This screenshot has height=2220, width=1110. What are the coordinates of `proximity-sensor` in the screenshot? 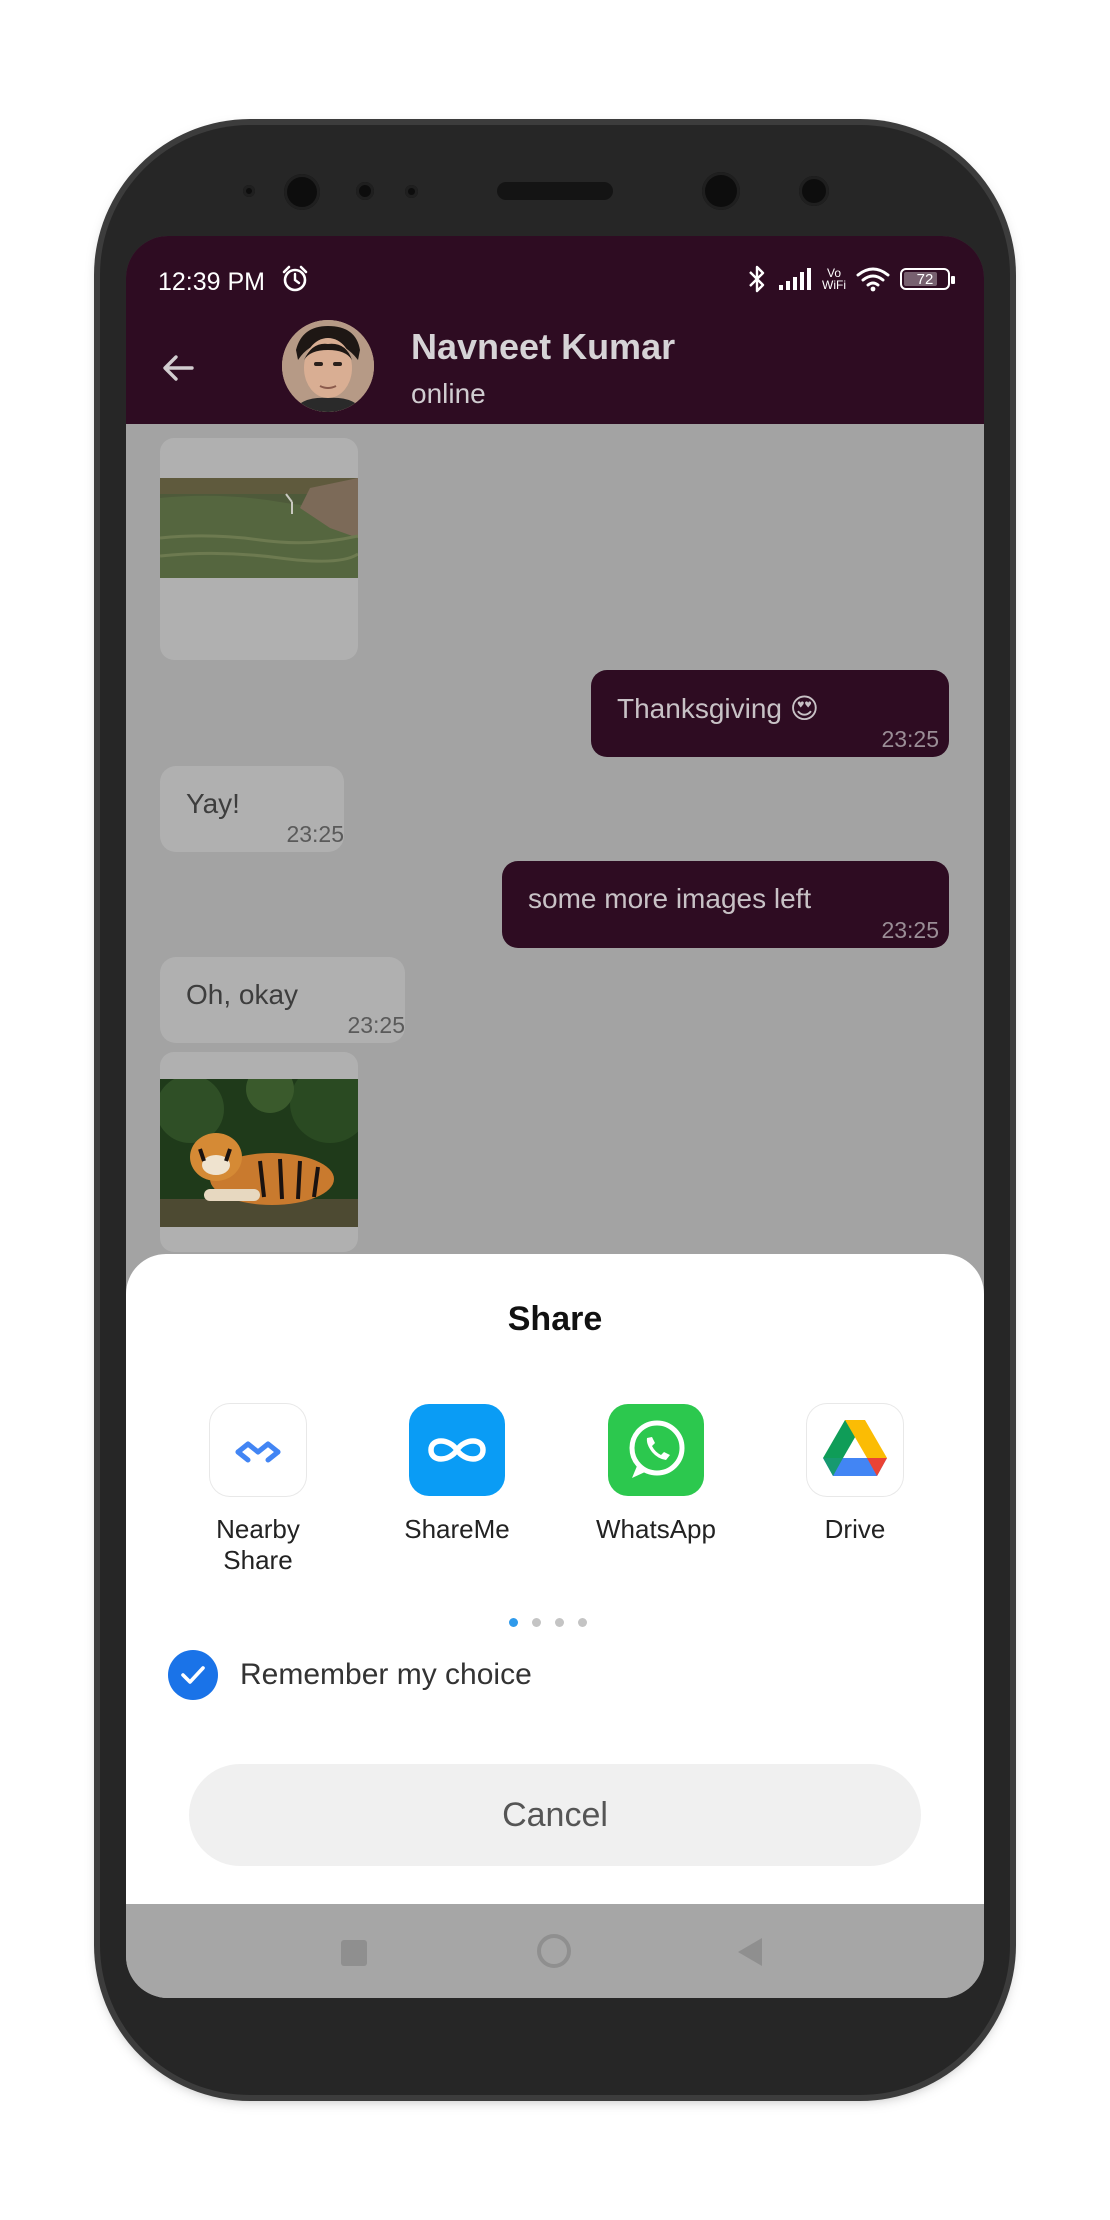 It's located at (249, 191).